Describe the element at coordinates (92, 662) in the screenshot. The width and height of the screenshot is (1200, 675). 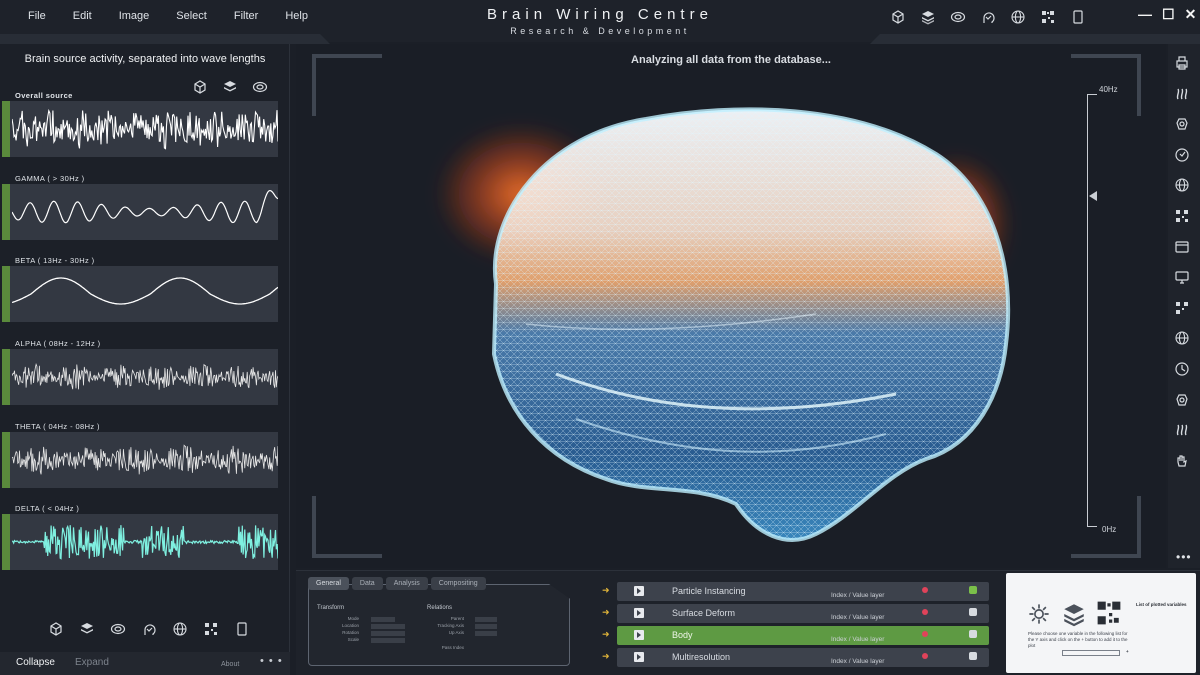
I see `expand-button: Expand` at that location.